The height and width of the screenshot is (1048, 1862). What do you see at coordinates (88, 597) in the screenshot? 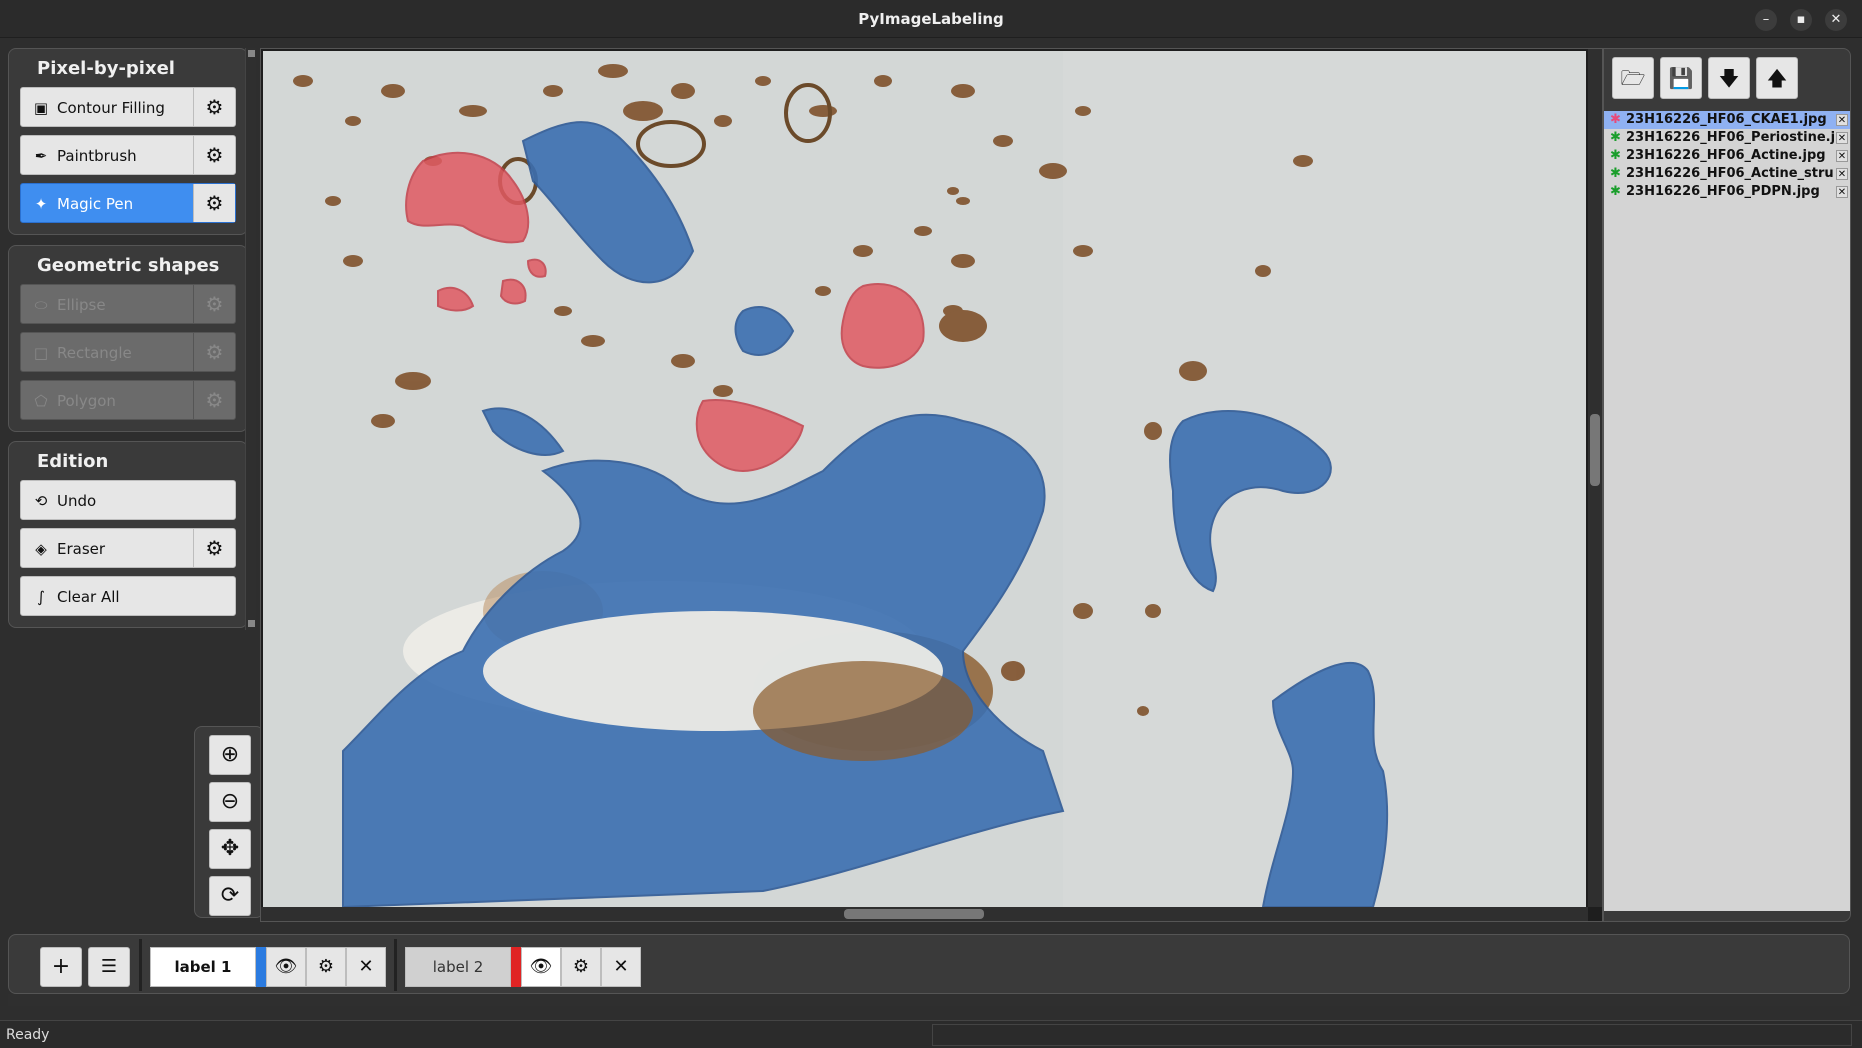
I see `tool-label: Clear All` at bounding box center [88, 597].